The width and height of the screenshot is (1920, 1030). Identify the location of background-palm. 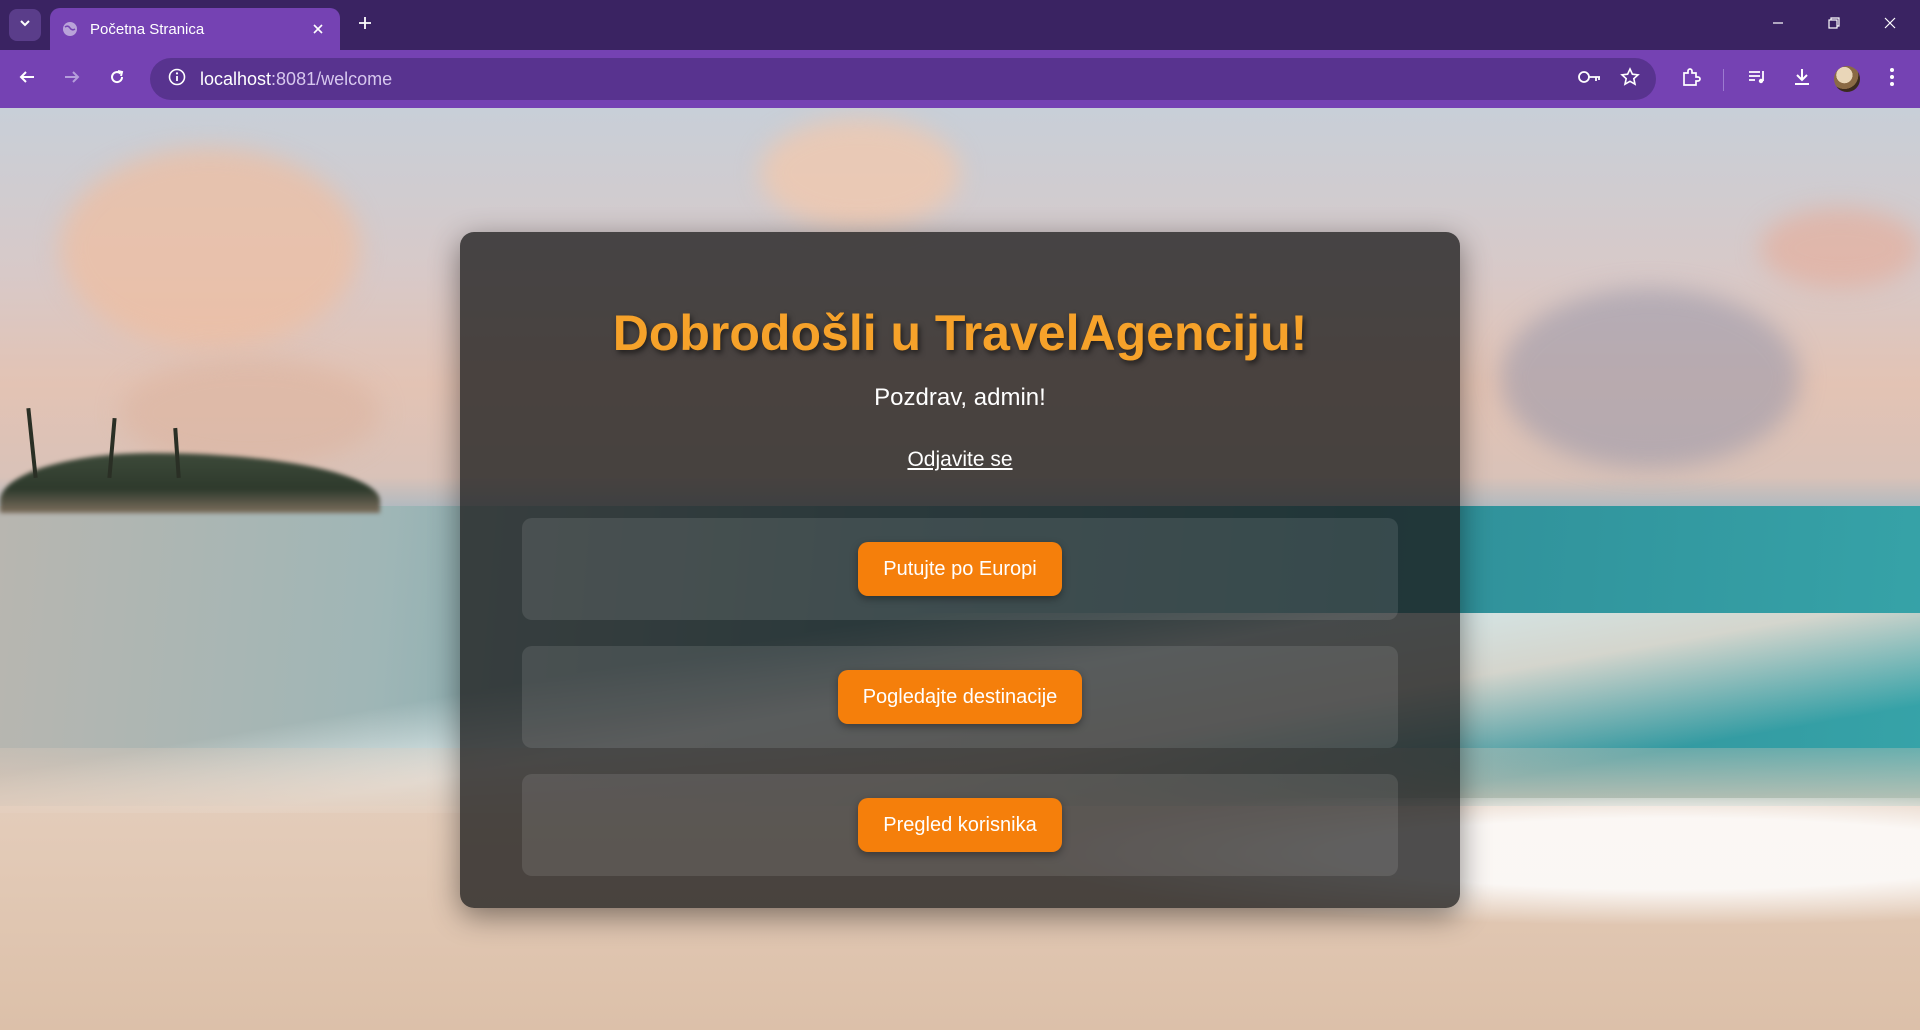
(32, 443).